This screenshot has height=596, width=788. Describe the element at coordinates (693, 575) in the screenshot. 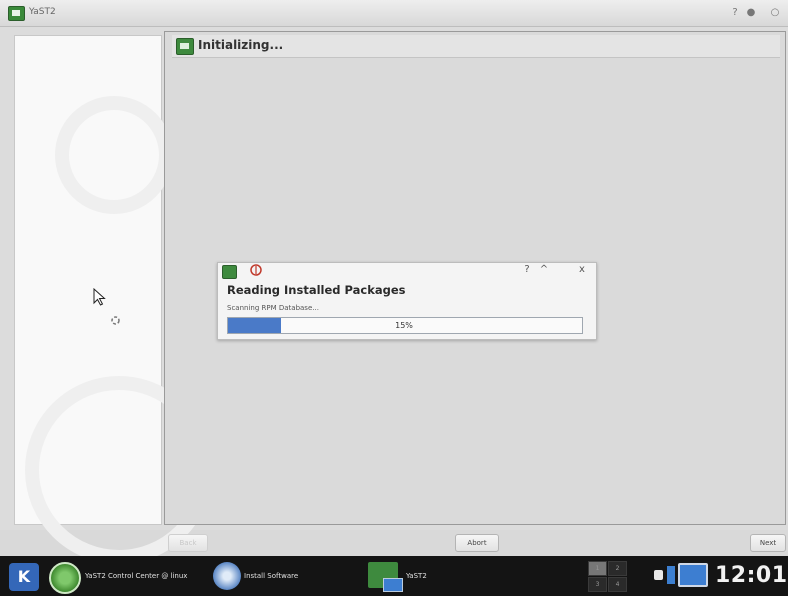

I see `tray-display-icon` at that location.